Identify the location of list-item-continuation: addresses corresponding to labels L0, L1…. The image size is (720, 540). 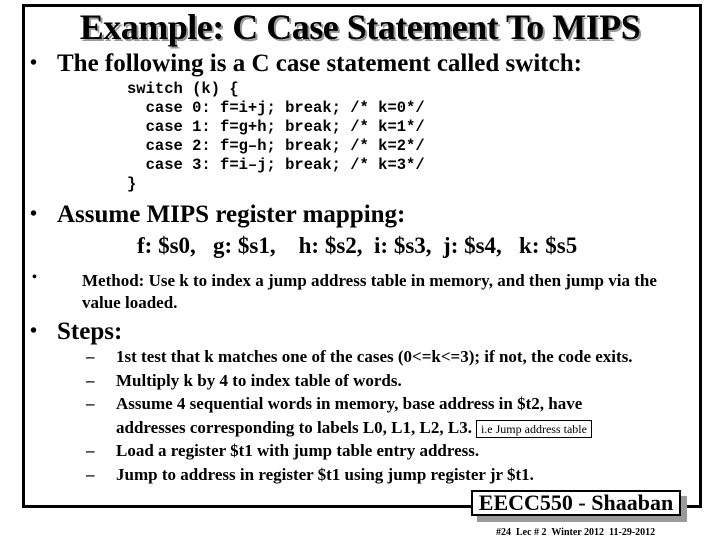
(359, 428).